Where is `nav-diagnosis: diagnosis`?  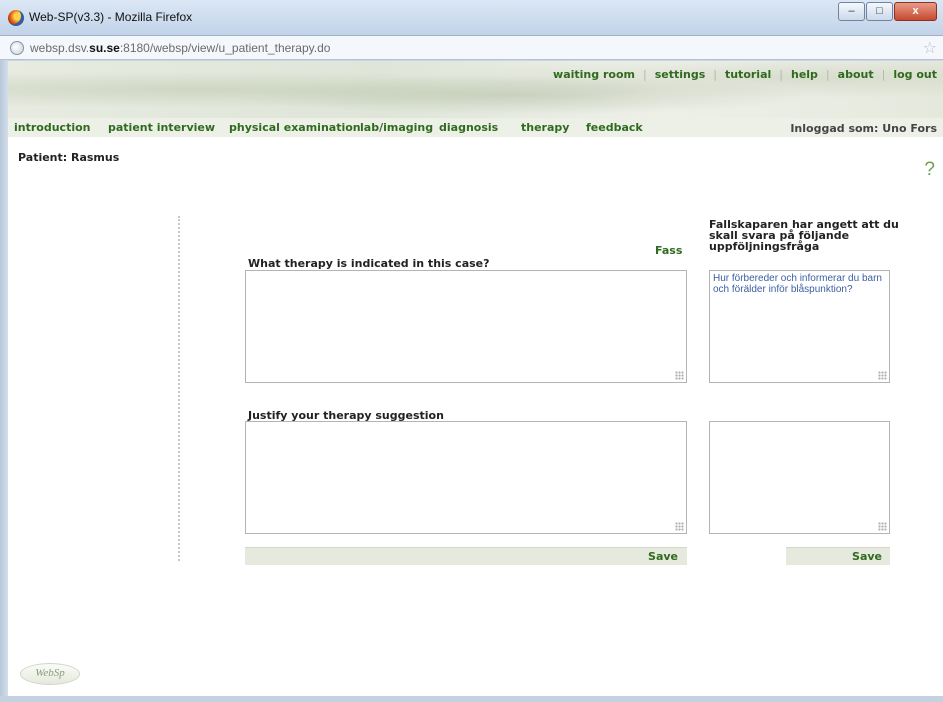 nav-diagnosis: diagnosis is located at coordinates (468, 127).